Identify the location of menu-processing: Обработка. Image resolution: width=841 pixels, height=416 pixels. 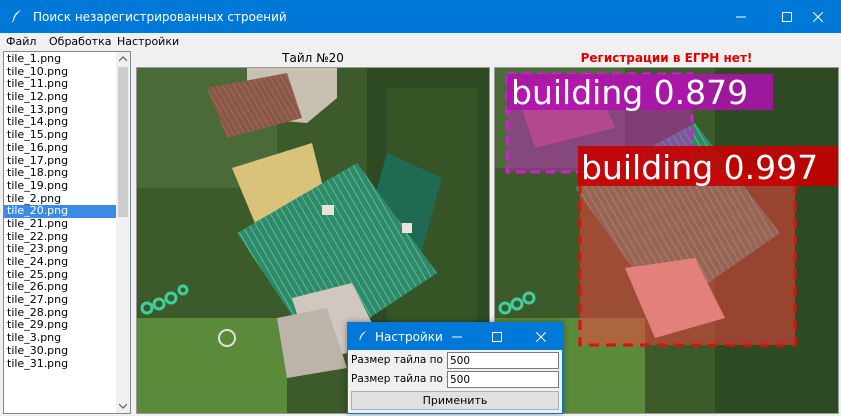
(80, 41).